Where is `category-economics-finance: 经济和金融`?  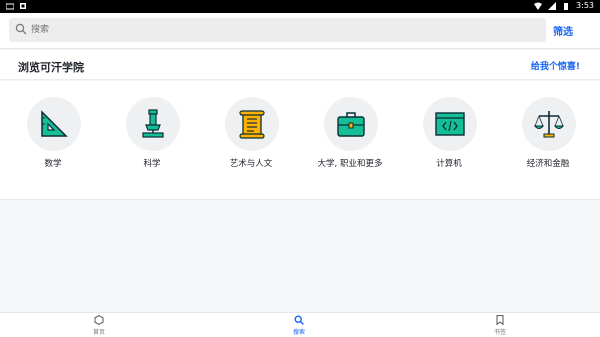 category-economics-finance: 经济和金融 is located at coordinates (548, 140).